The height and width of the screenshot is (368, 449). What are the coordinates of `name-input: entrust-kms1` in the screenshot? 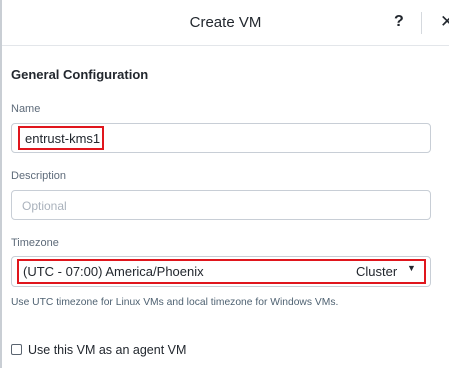 It's located at (221, 138).